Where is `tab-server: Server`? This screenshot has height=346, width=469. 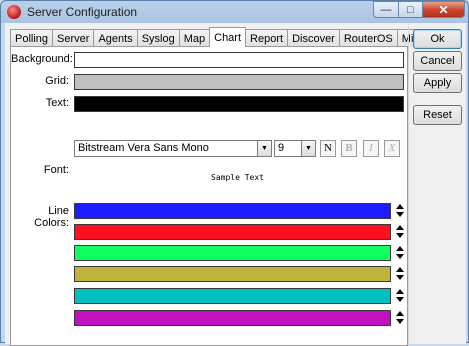 tab-server: Server is located at coordinates (73, 38).